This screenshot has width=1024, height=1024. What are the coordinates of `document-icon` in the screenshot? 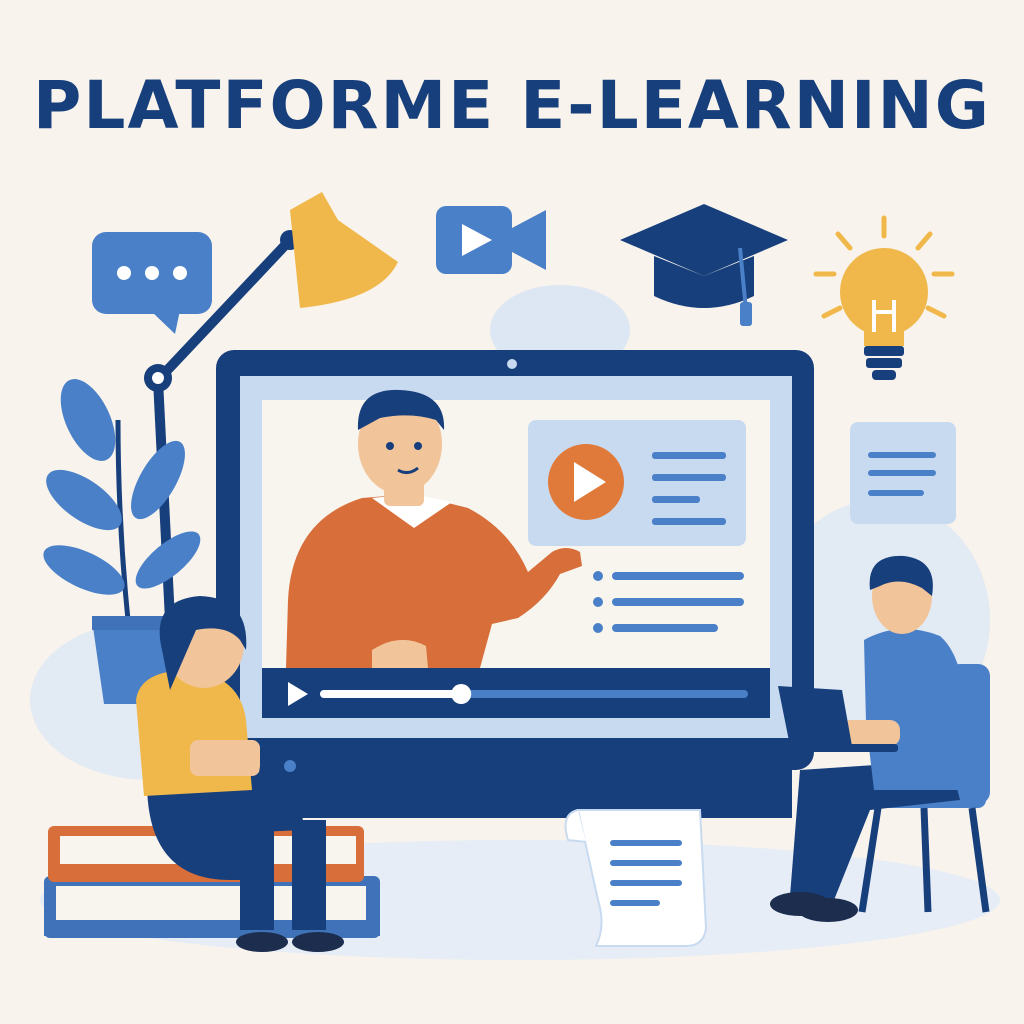 It's located at (903, 473).